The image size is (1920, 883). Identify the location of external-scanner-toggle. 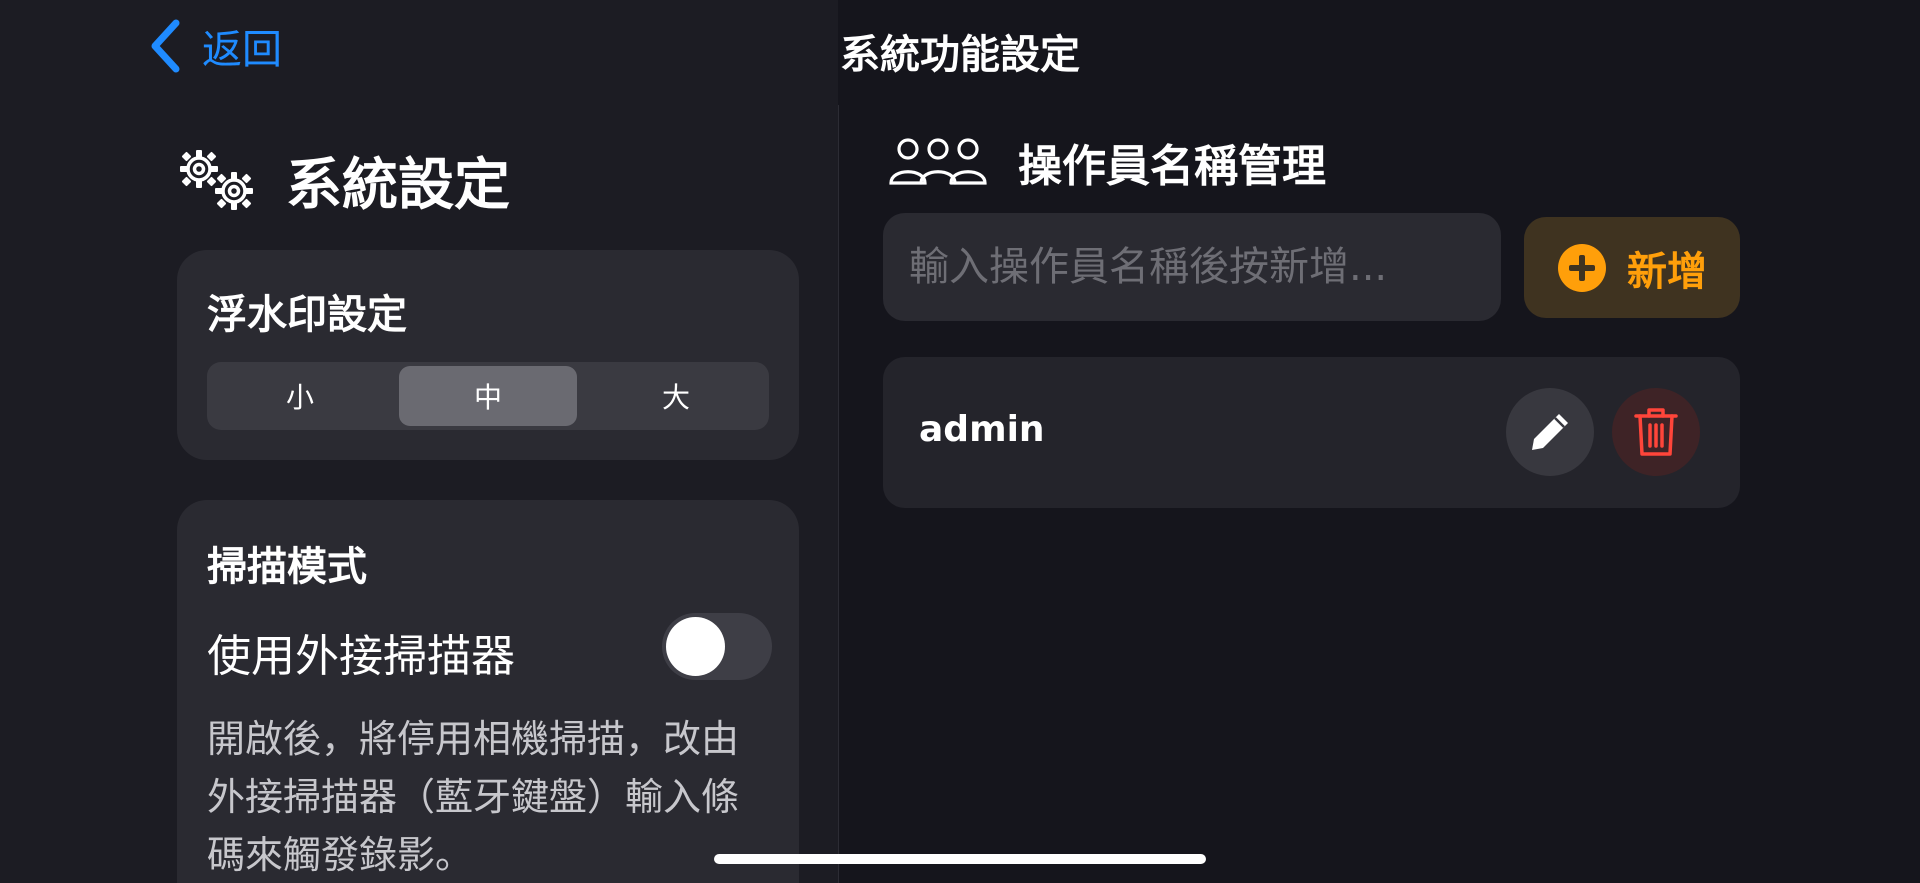
(717, 646).